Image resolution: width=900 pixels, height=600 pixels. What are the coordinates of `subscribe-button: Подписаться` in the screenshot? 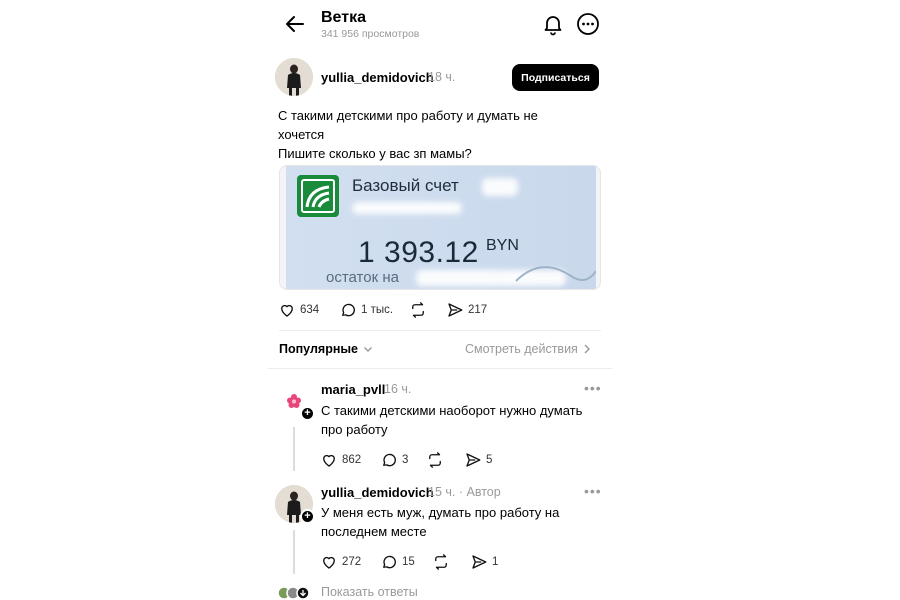 It's located at (555, 77).